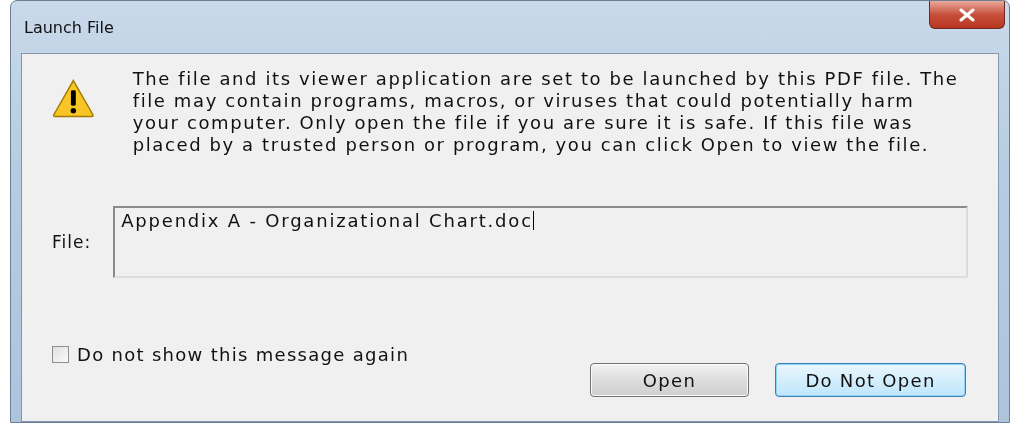  I want to click on default-button: Do Not Open, so click(870, 380).